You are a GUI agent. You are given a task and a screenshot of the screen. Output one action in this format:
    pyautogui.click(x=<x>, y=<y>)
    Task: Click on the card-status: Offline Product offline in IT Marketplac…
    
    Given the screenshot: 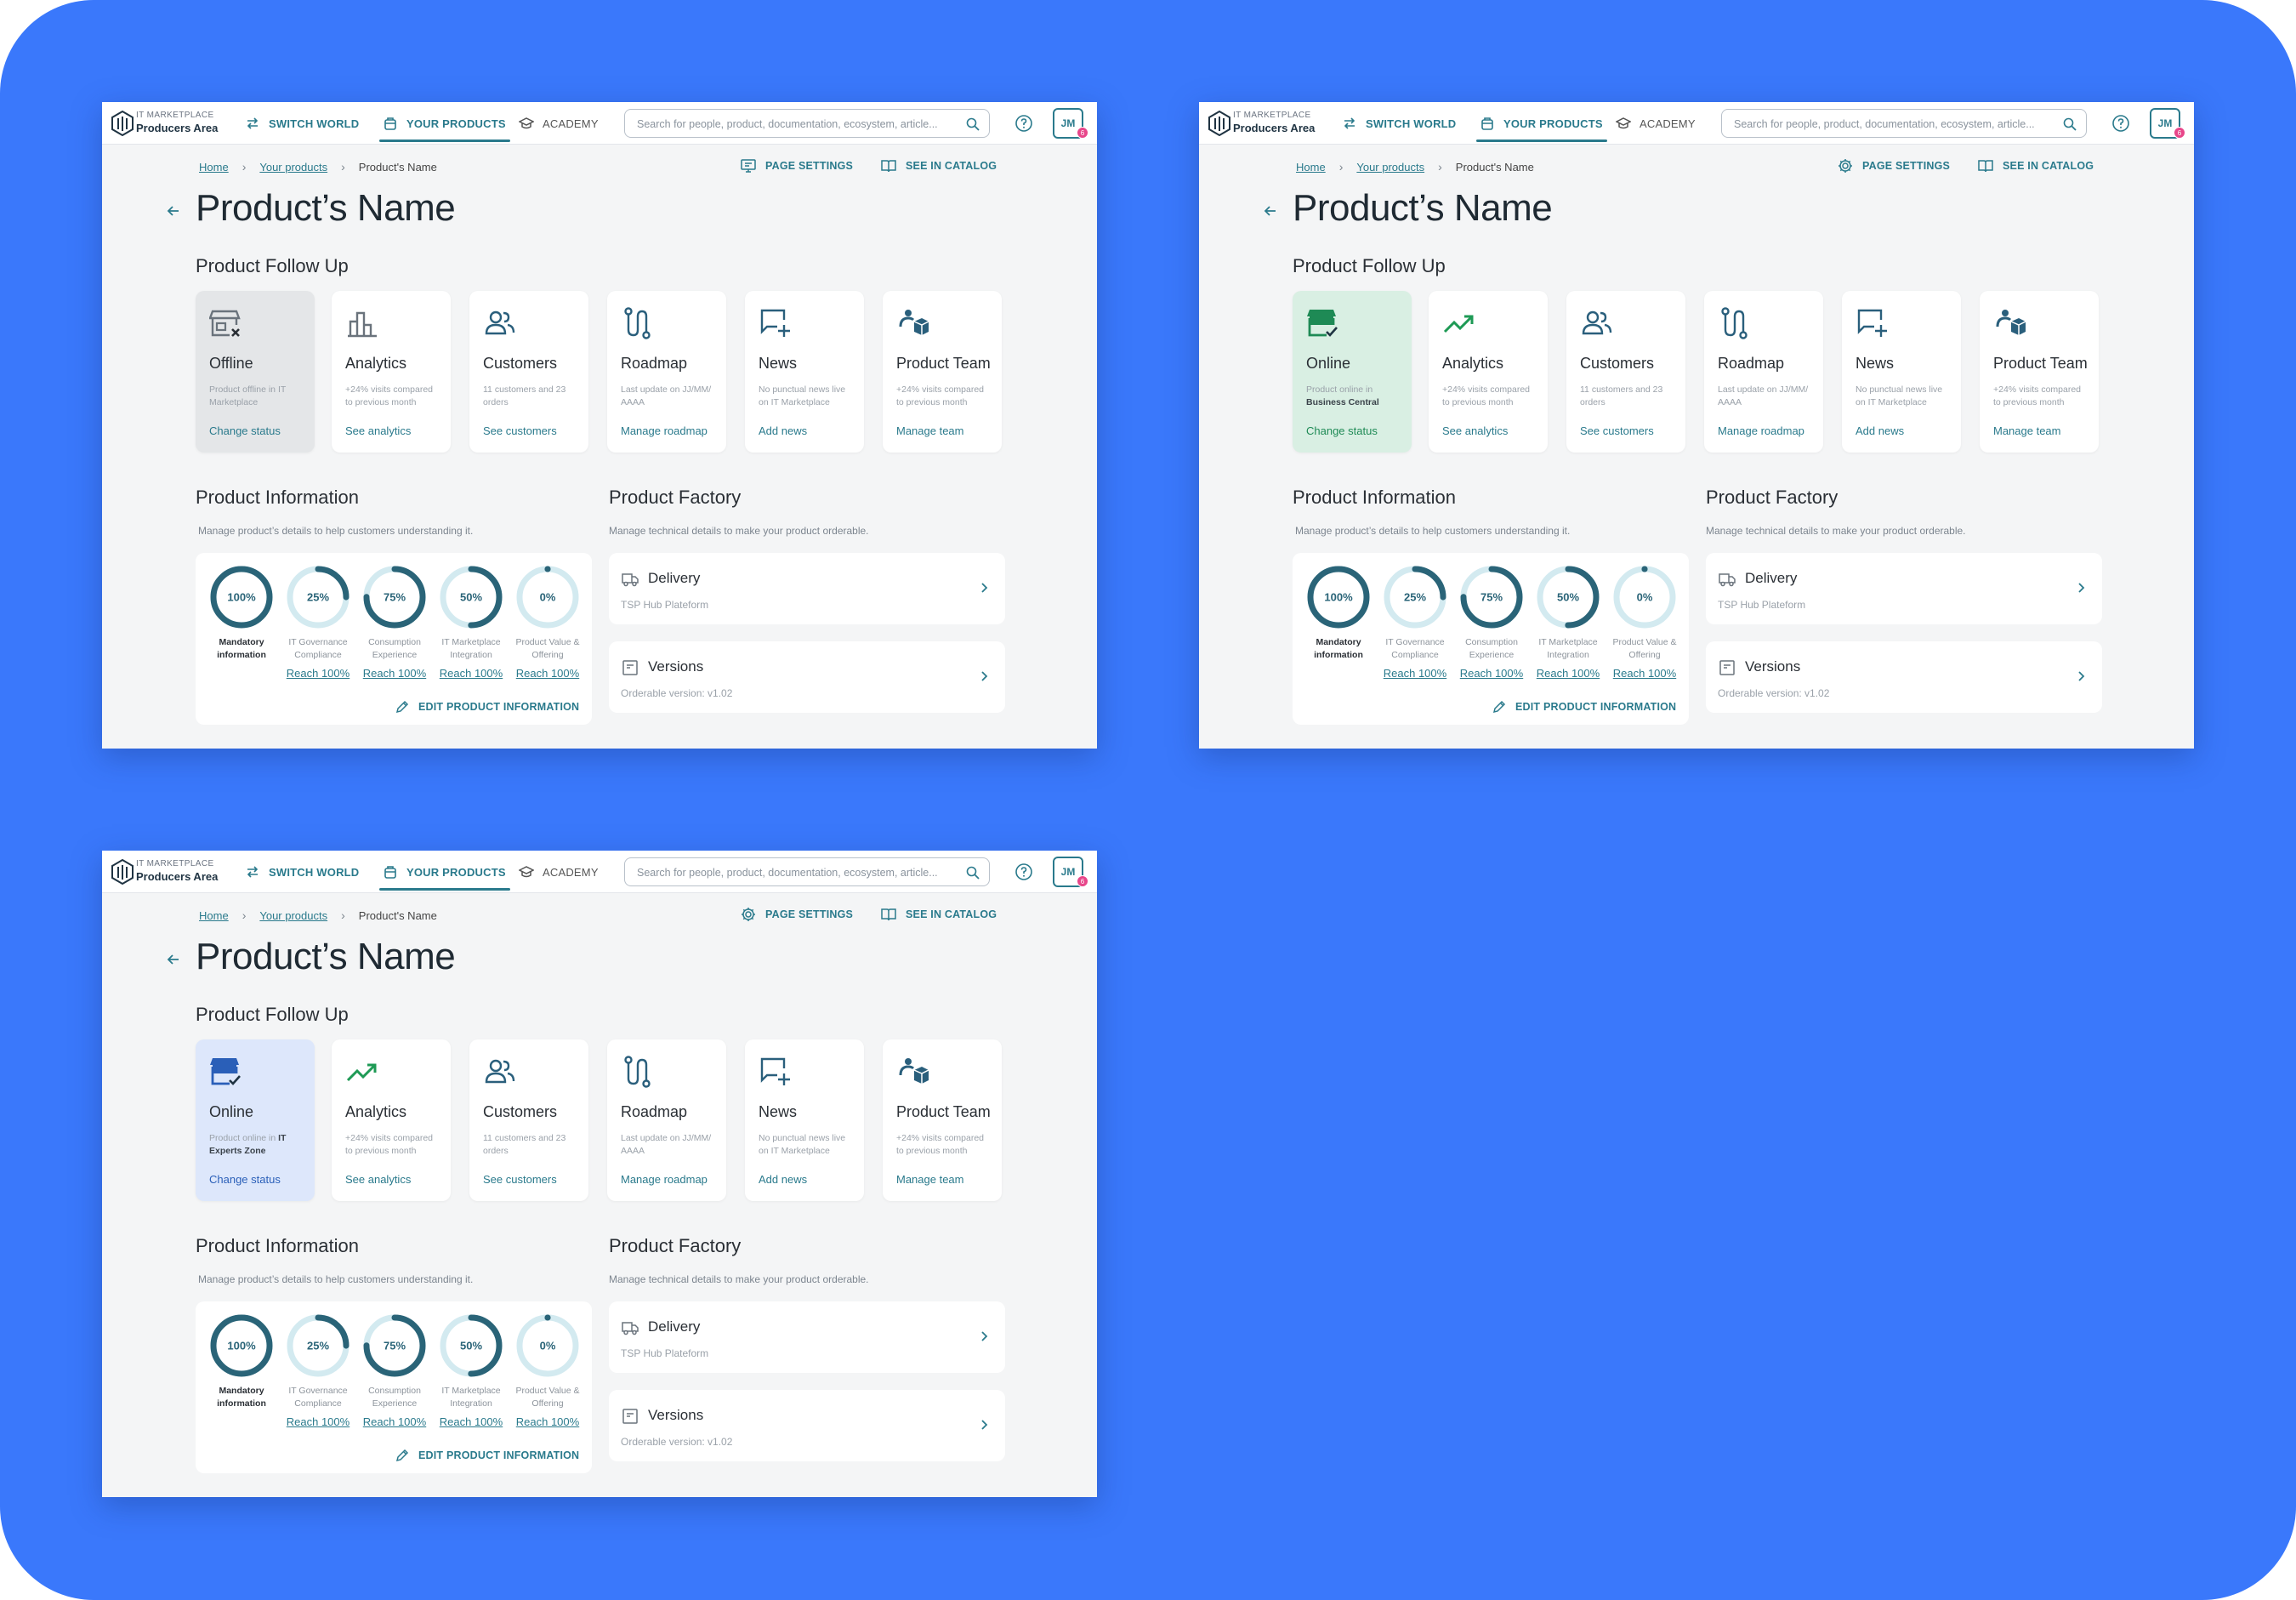 What is the action you would take?
    pyautogui.click(x=255, y=372)
    